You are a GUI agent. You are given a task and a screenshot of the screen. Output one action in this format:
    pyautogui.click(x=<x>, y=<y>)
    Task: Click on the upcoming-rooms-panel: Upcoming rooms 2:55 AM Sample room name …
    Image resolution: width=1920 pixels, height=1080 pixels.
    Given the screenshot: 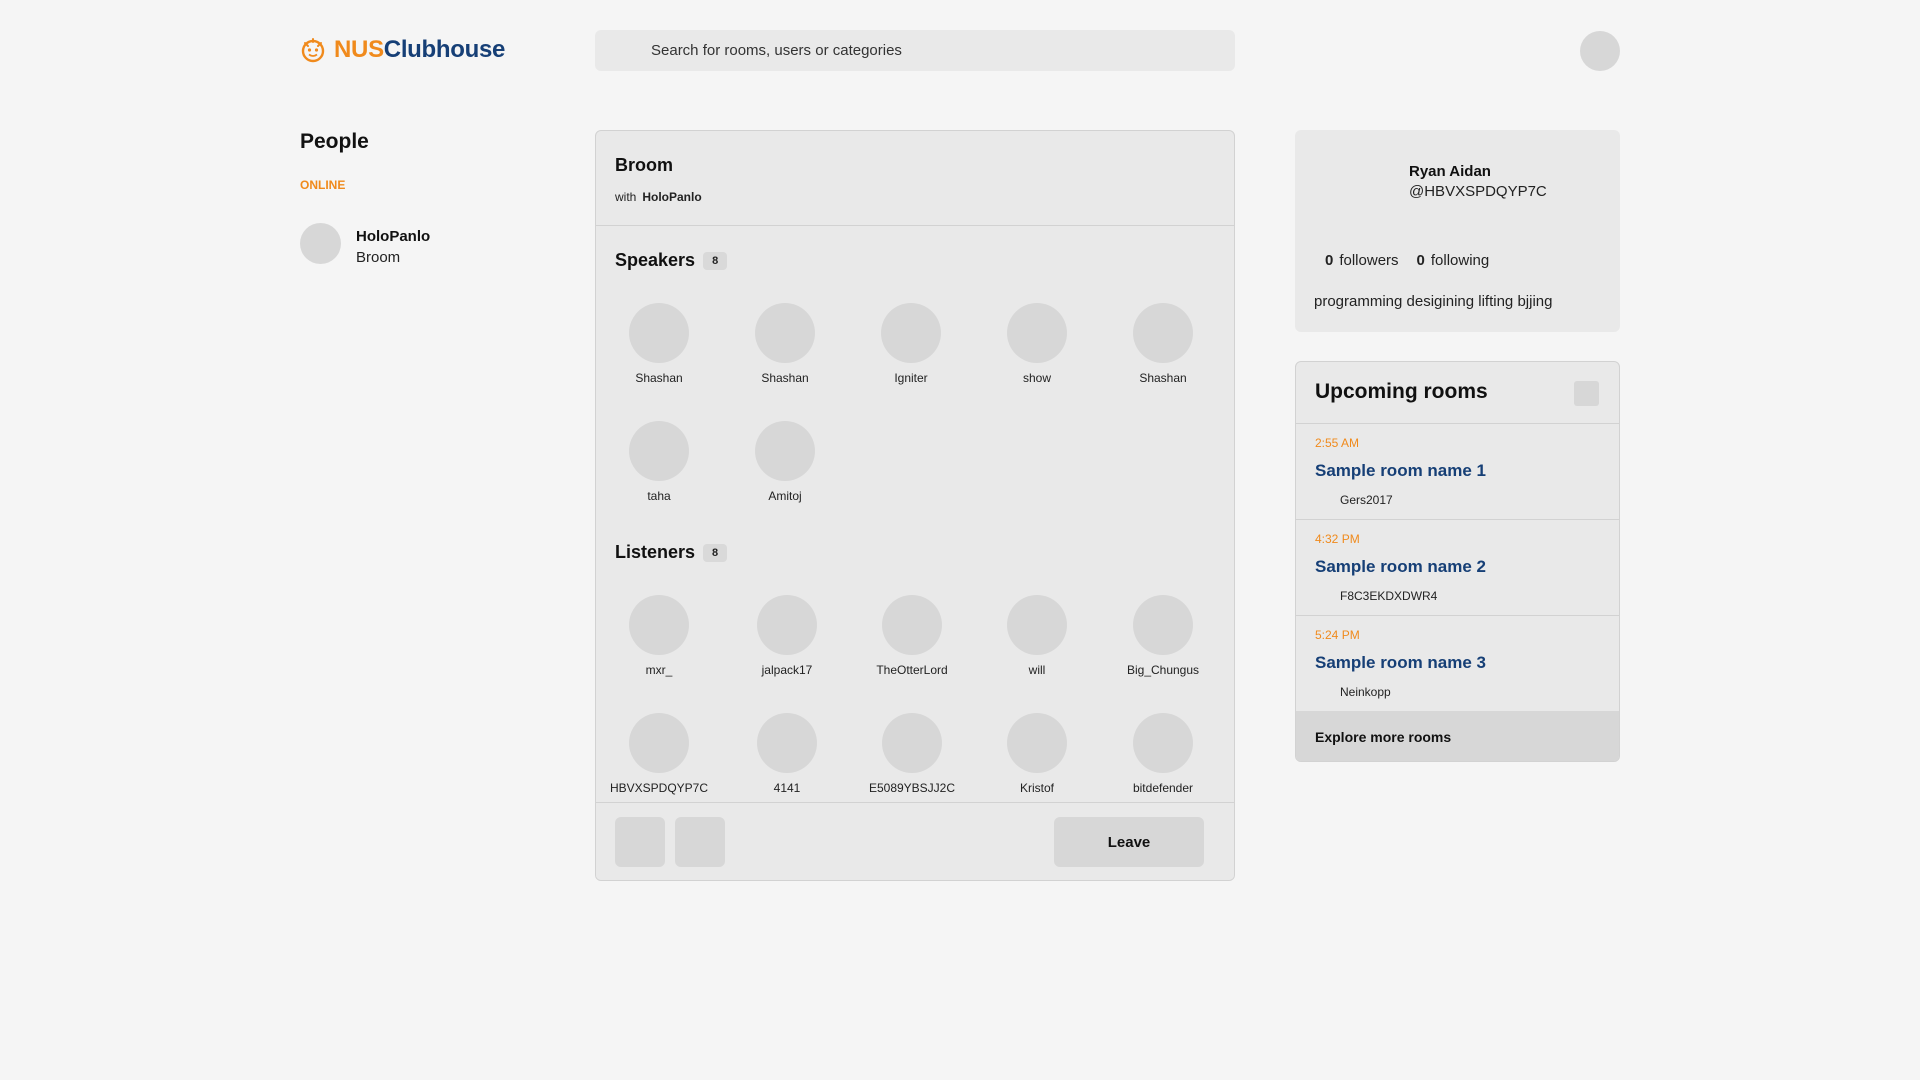 What is the action you would take?
    pyautogui.click(x=1457, y=561)
    